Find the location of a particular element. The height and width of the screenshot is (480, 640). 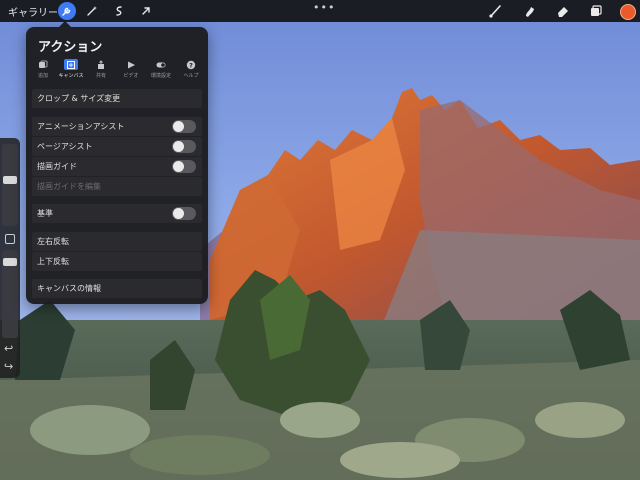

canvas-info-row: キャンバスの情報 is located at coordinates (117, 288).